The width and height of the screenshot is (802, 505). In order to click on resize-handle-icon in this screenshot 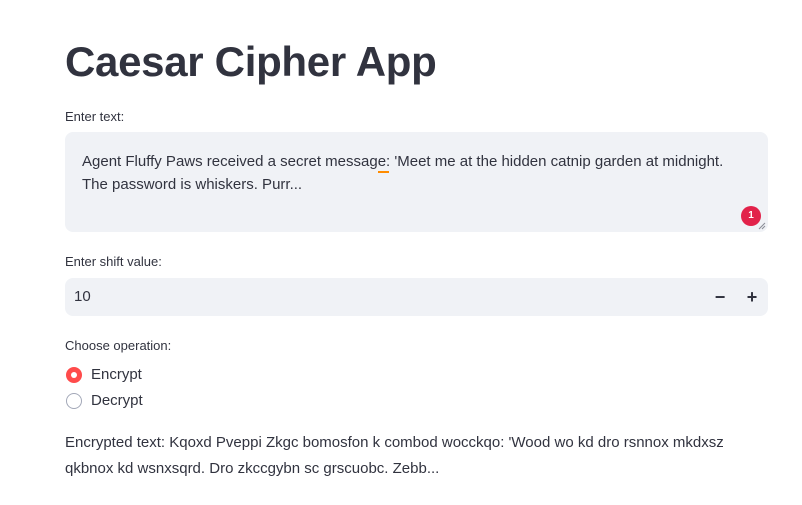, I will do `click(762, 226)`.